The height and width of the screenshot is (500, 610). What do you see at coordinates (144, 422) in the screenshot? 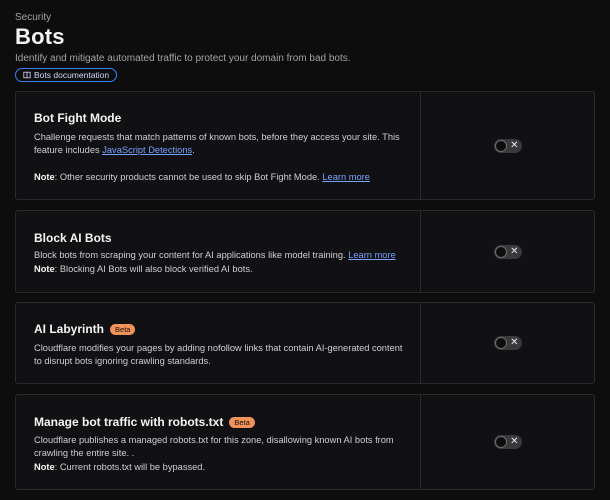
I see `card-title: Manage bot traffic with robots.txt Beta` at bounding box center [144, 422].